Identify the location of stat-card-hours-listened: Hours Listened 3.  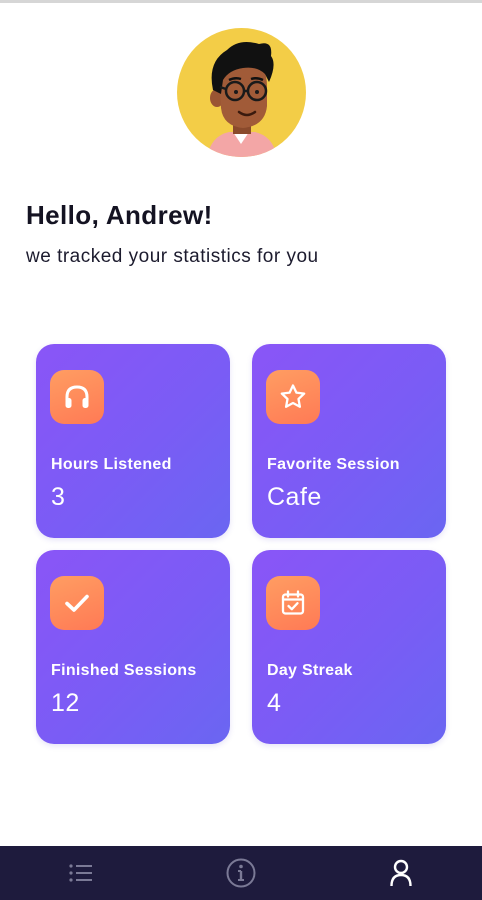
(133, 441).